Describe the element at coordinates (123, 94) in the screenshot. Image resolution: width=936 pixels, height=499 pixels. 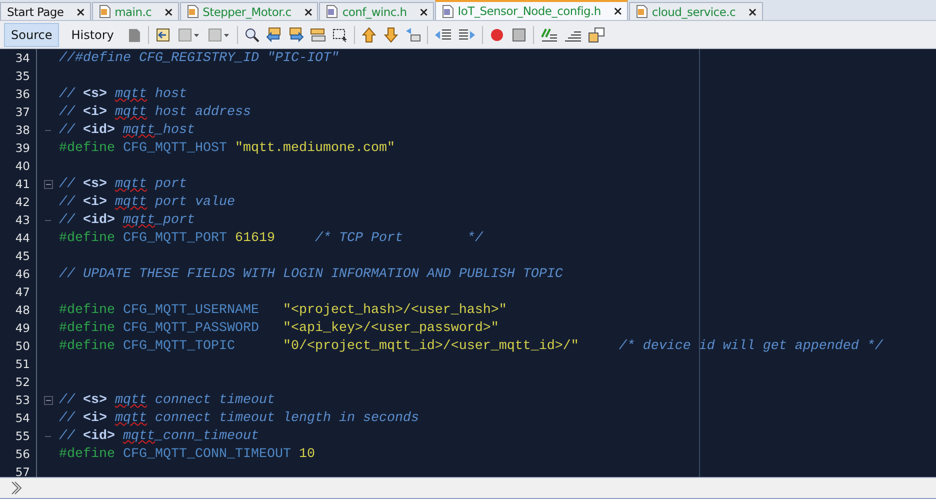
I see `code-line: // <s> mqtt host` at that location.